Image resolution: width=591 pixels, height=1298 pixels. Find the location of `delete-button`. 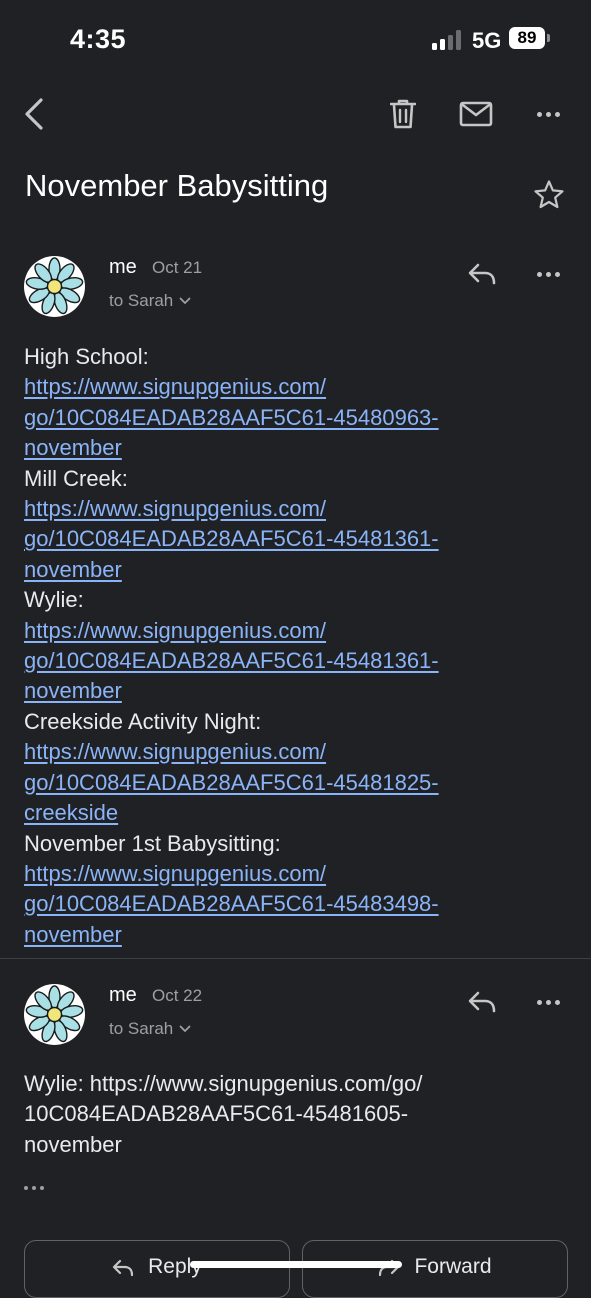

delete-button is located at coordinates (403, 114).